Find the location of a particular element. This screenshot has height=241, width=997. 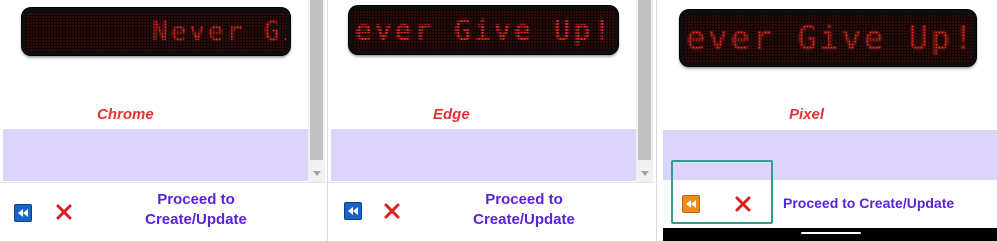

nav-gesture-handle is located at coordinates (831, 233).